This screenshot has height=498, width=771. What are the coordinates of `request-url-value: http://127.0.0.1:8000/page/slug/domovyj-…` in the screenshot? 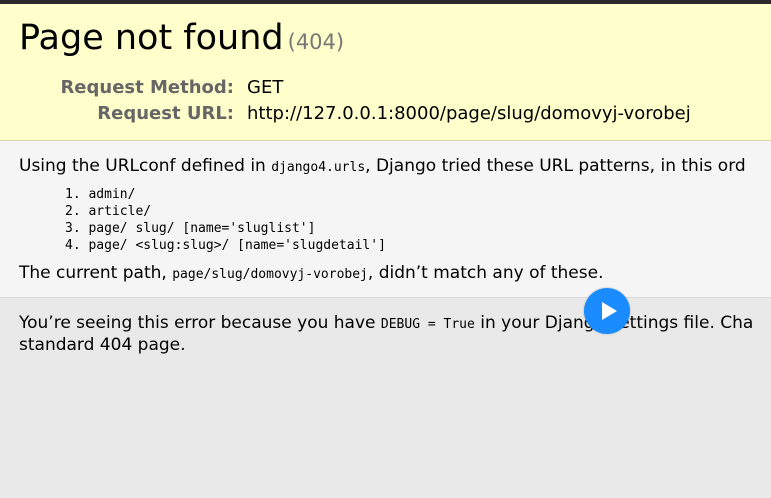 It's located at (469, 113).